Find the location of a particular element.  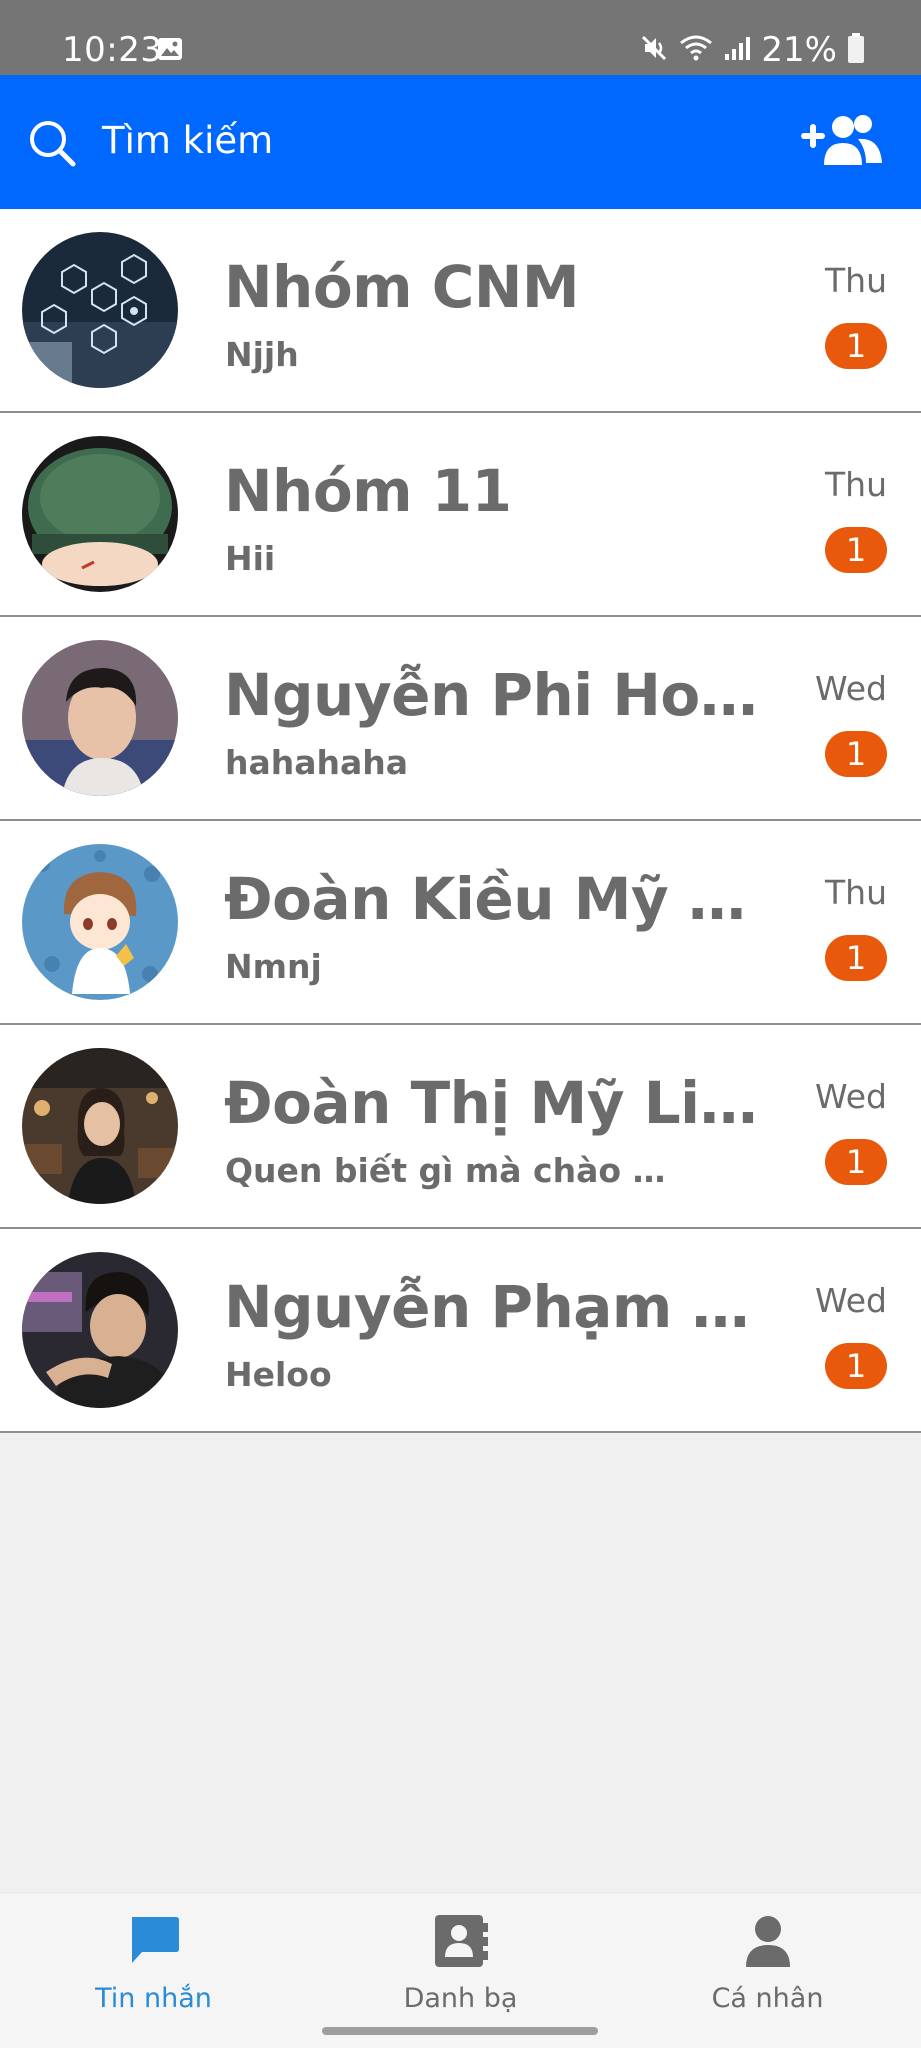

conversation-item: Nguyễn Phi Hoàng hahahaha Wed 1 is located at coordinates (460, 719).